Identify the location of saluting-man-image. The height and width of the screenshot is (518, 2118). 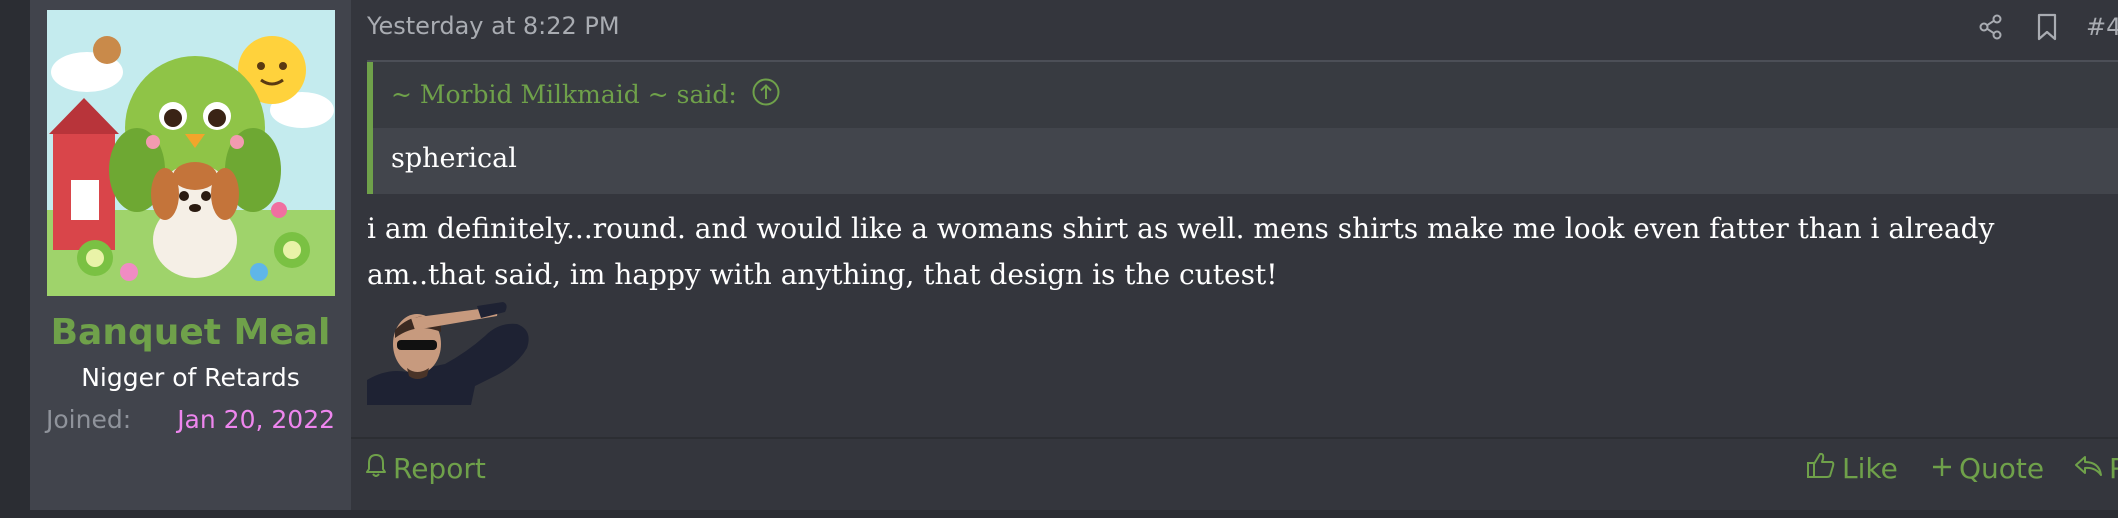
(451, 352).